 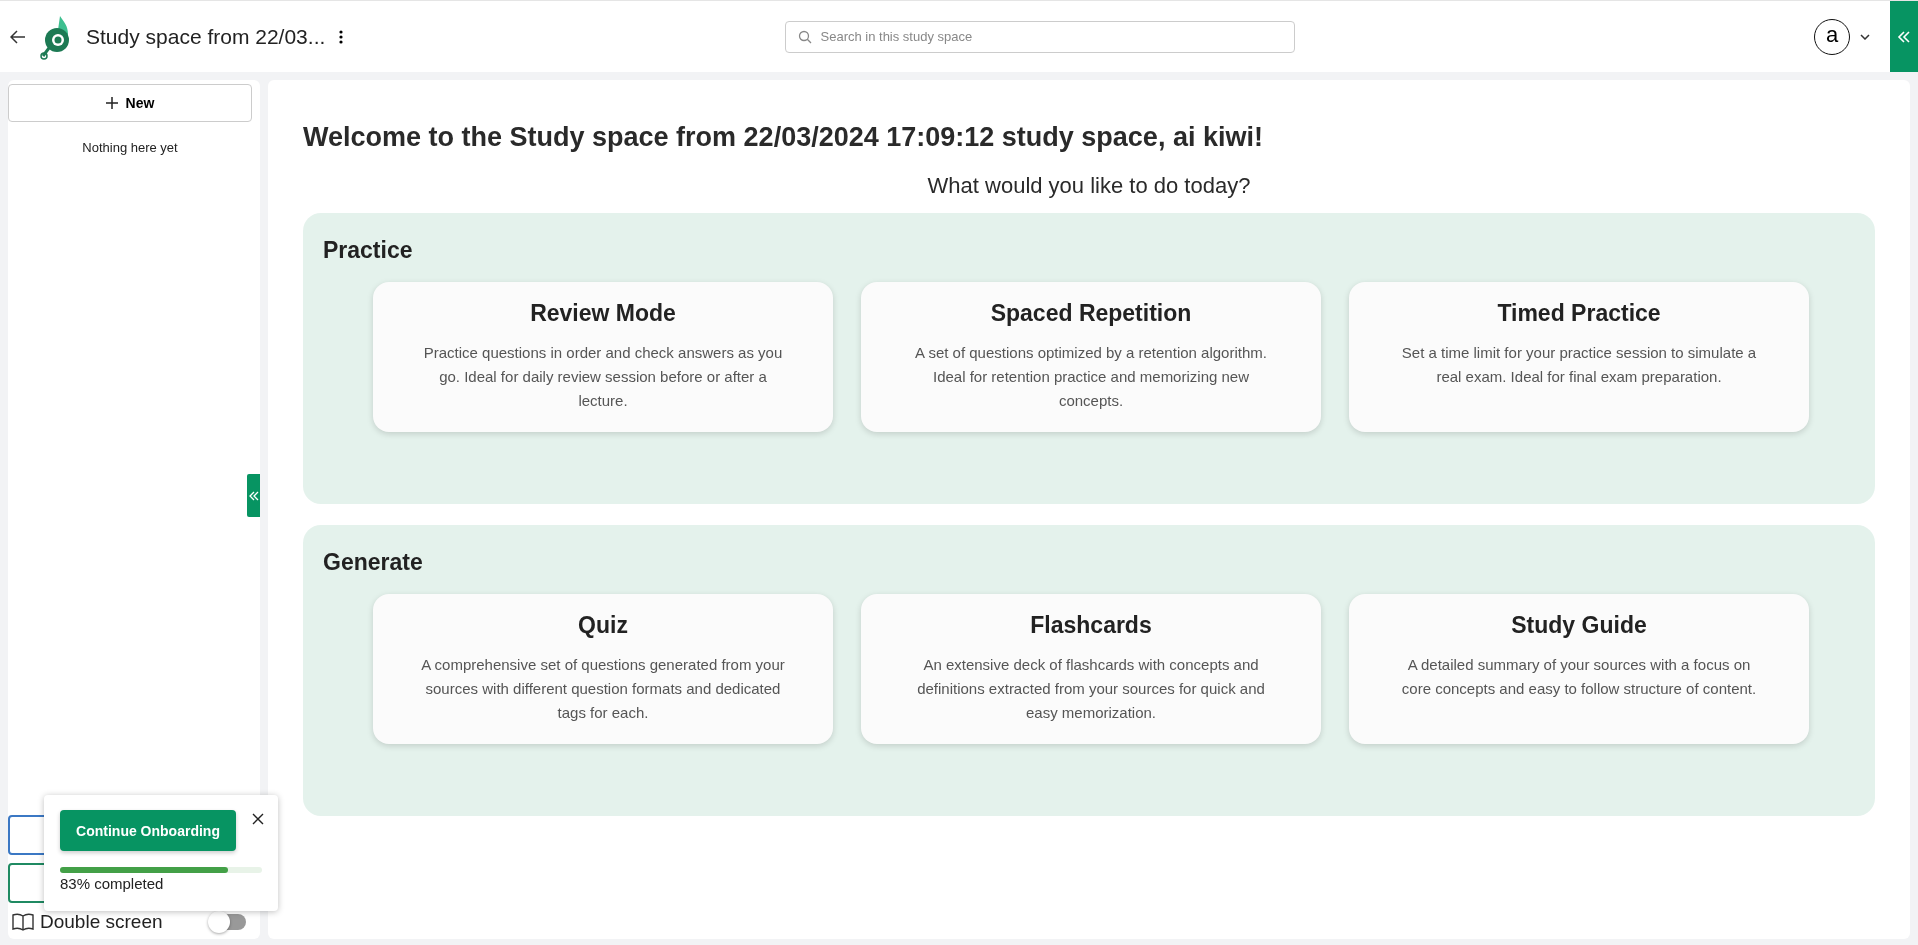 I want to click on collapse-sidebar-button, so click(x=253, y=495).